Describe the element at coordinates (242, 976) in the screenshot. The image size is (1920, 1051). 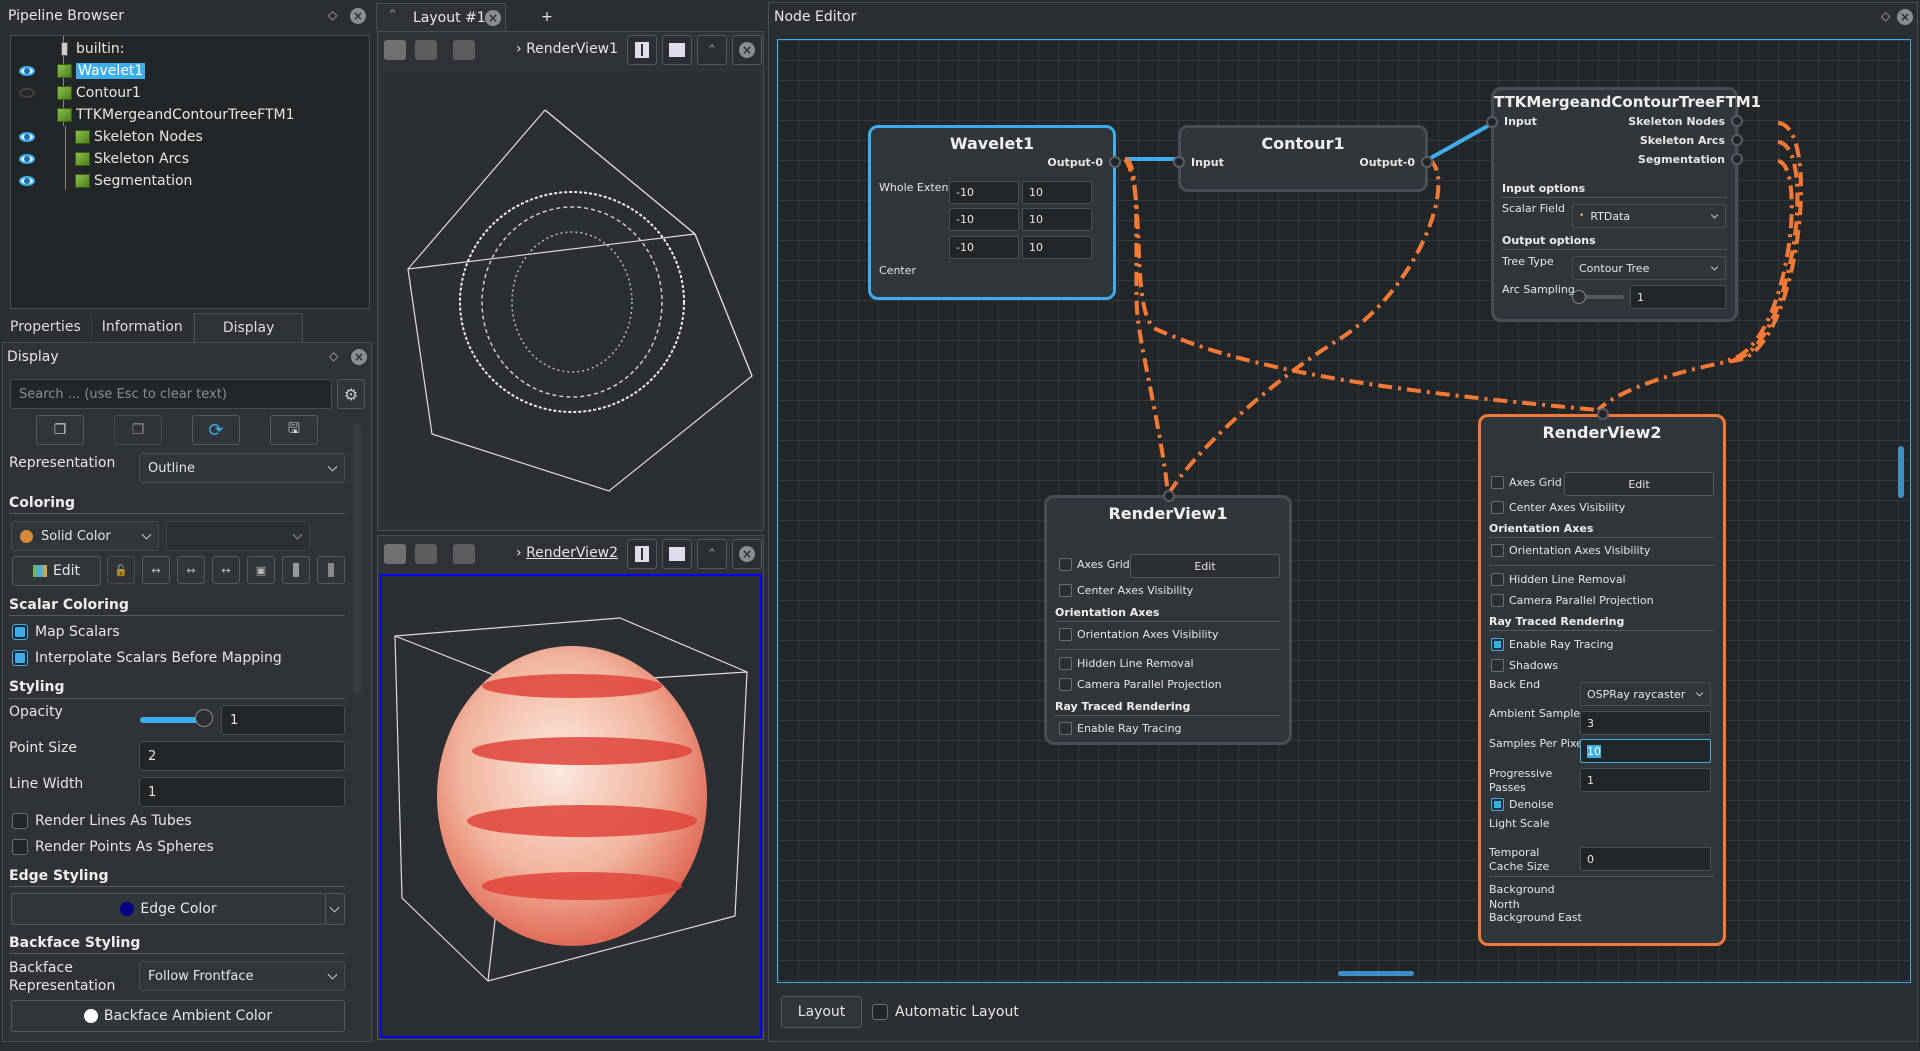
I see `backface-rep-select: Follow Frontface` at that location.